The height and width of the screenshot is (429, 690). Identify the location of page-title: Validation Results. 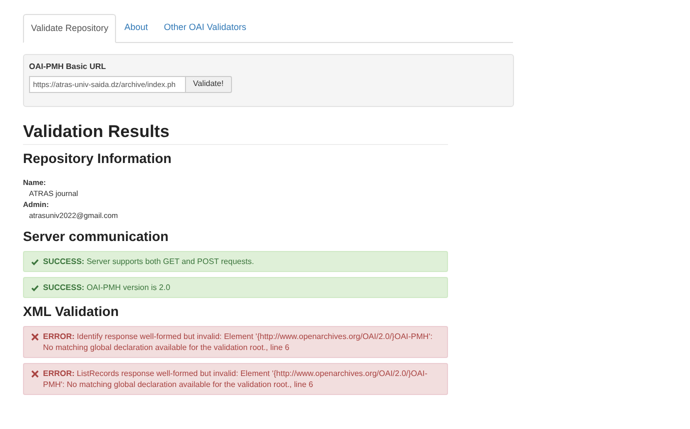
(235, 132).